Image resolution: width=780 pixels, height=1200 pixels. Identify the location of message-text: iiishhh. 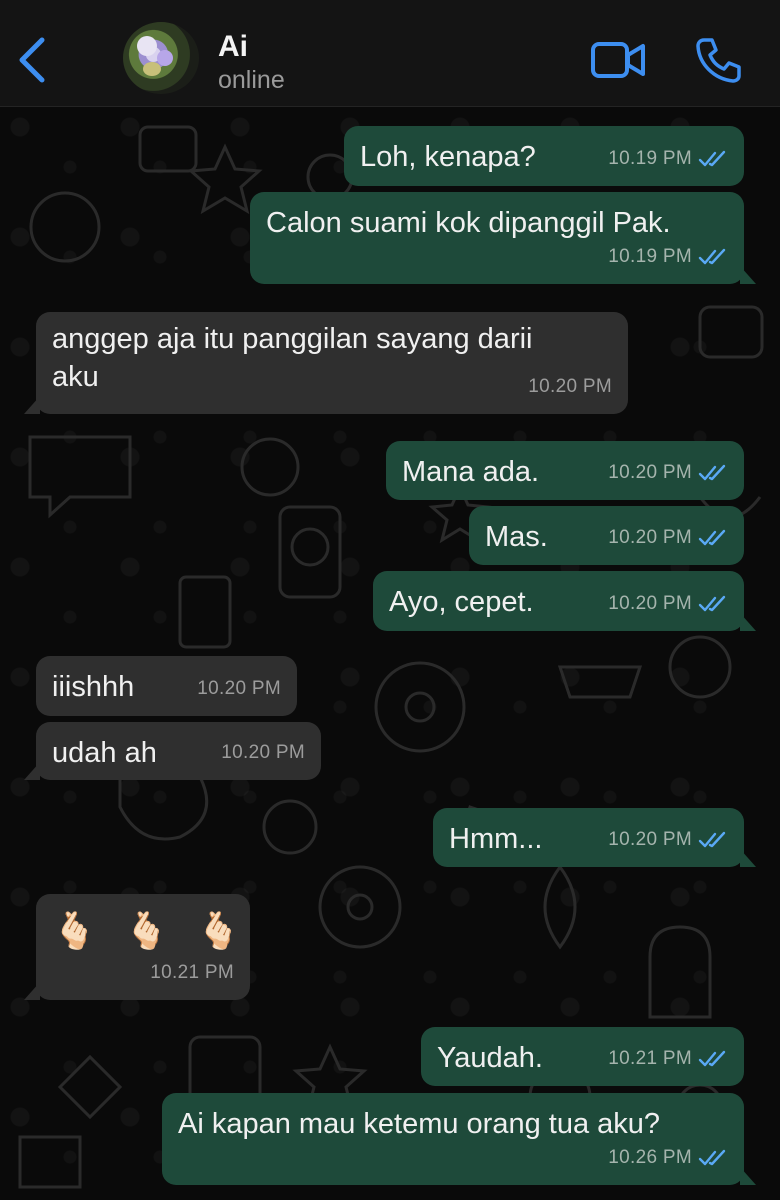
(93, 687).